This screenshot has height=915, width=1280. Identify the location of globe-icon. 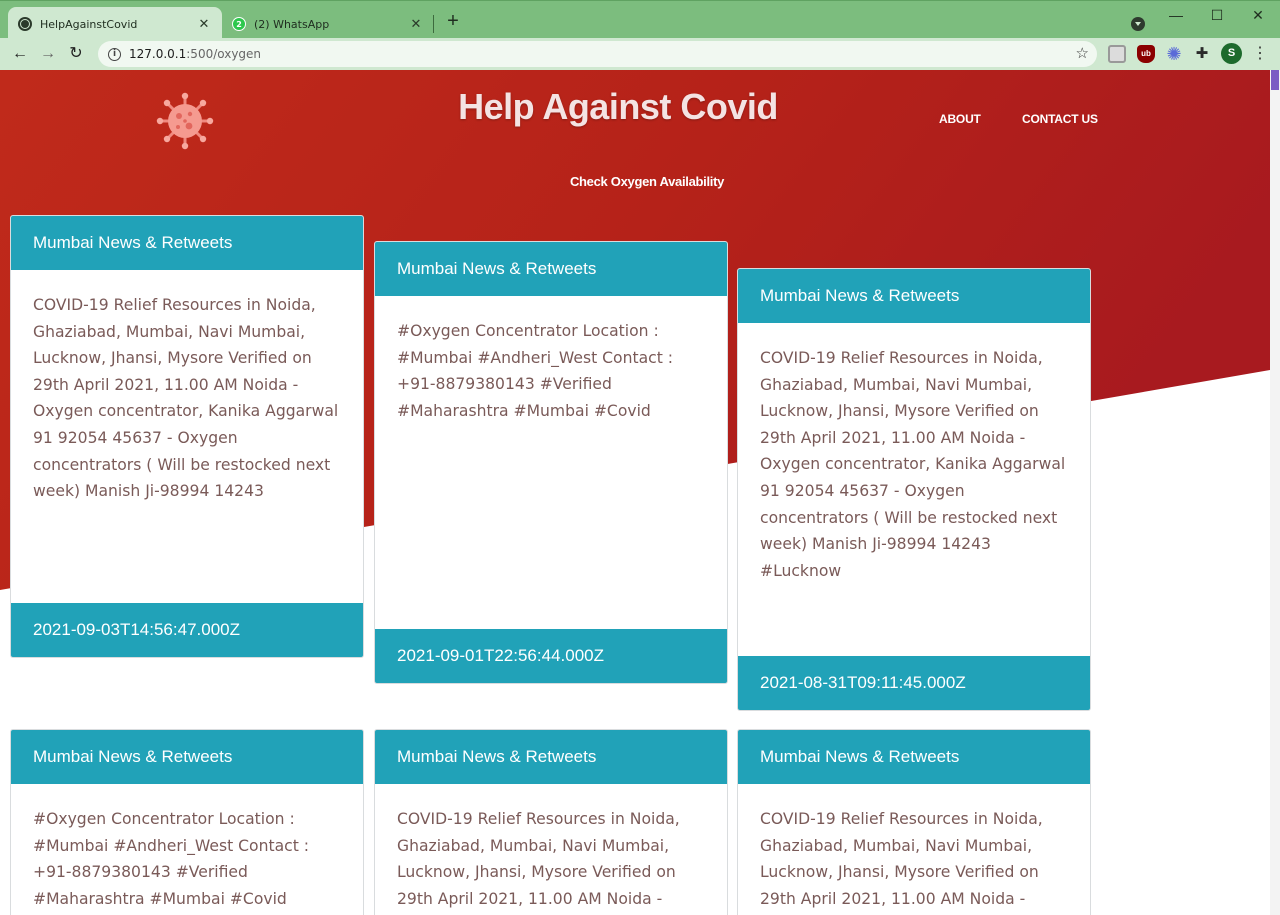
(25, 24).